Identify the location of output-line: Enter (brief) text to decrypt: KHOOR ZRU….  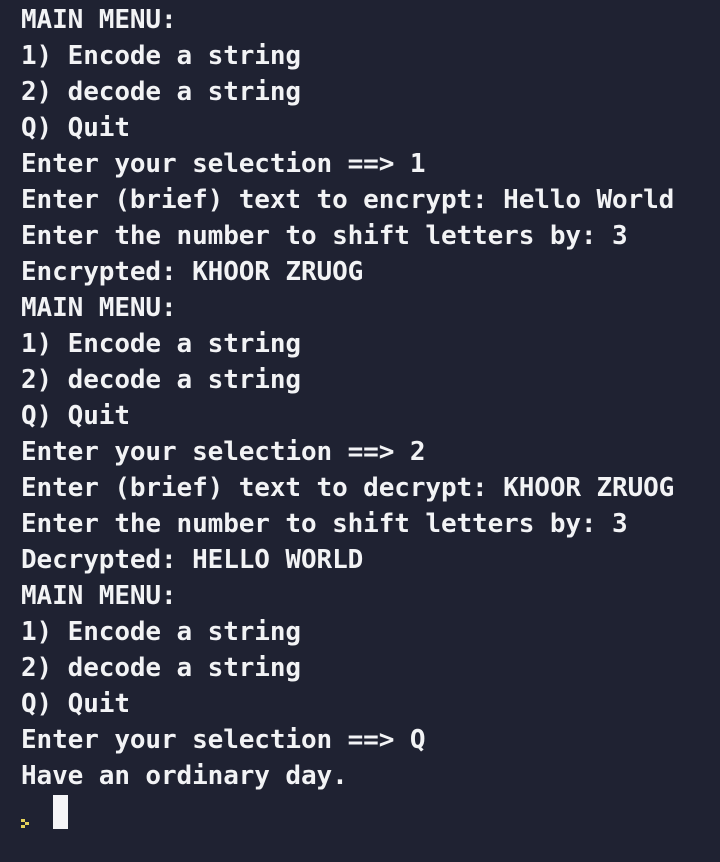
(348, 488).